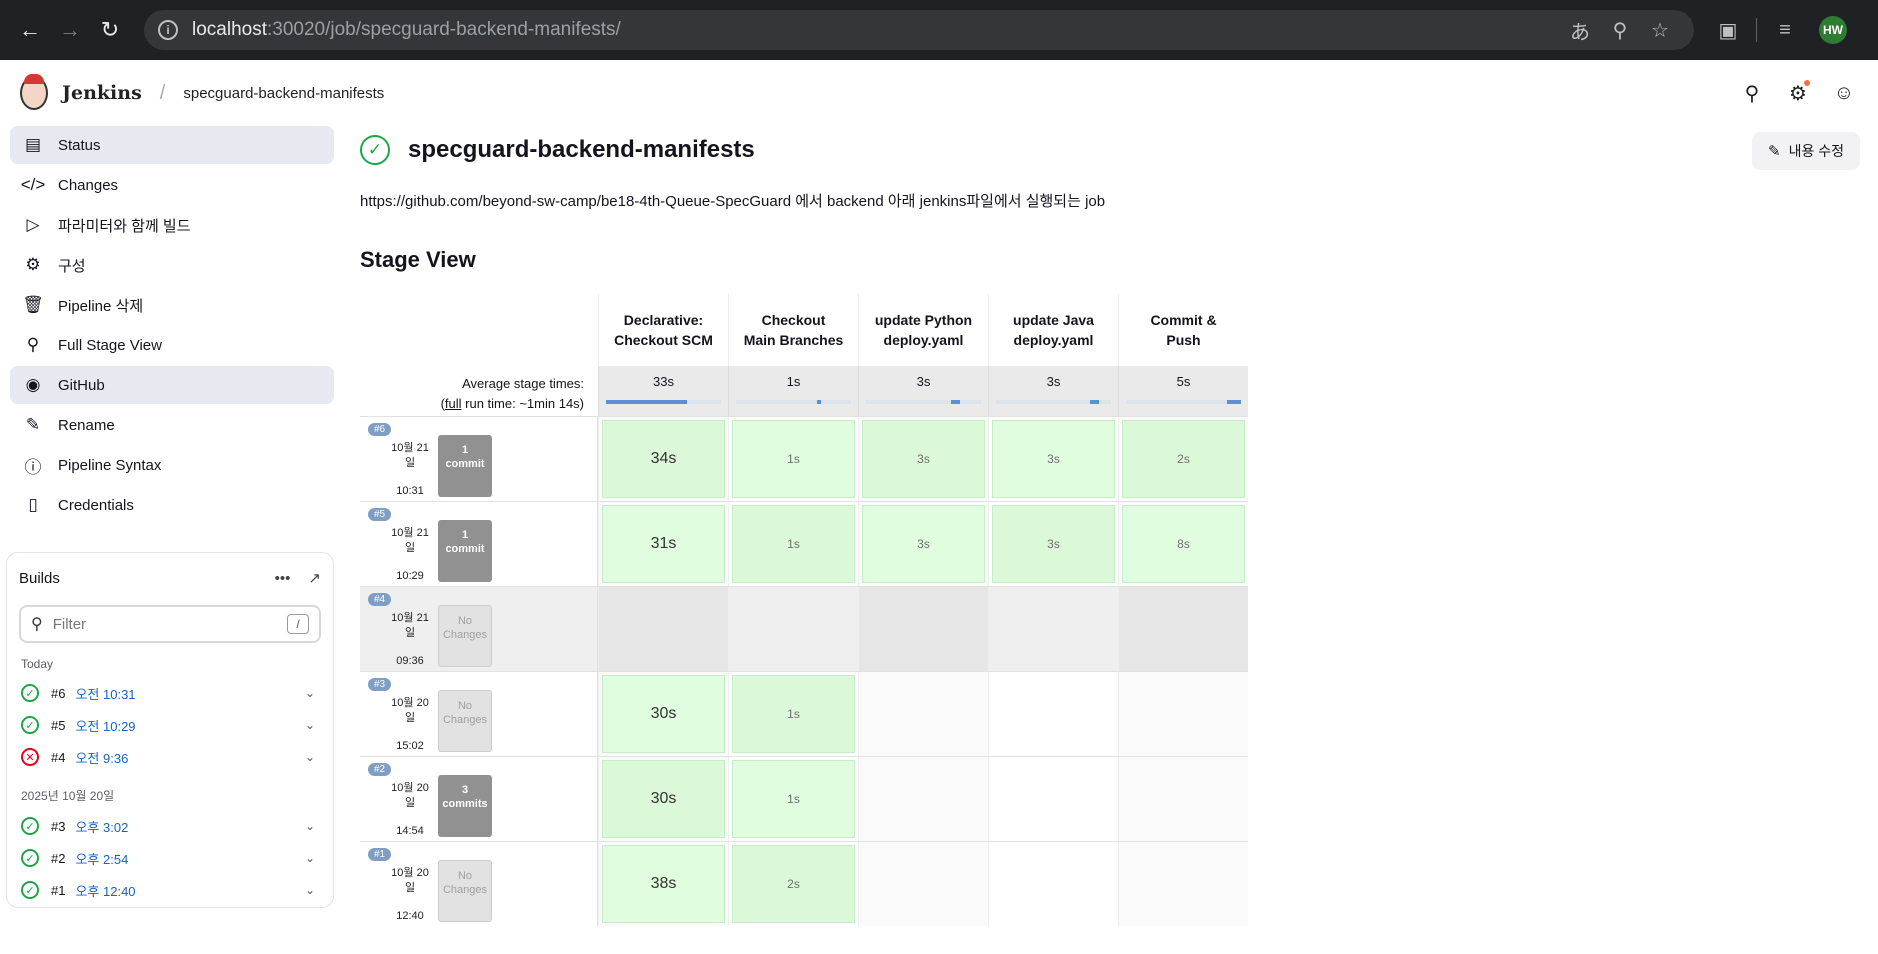 This screenshot has width=1878, height=954. I want to click on stage-duration-box: 31s, so click(663, 544).